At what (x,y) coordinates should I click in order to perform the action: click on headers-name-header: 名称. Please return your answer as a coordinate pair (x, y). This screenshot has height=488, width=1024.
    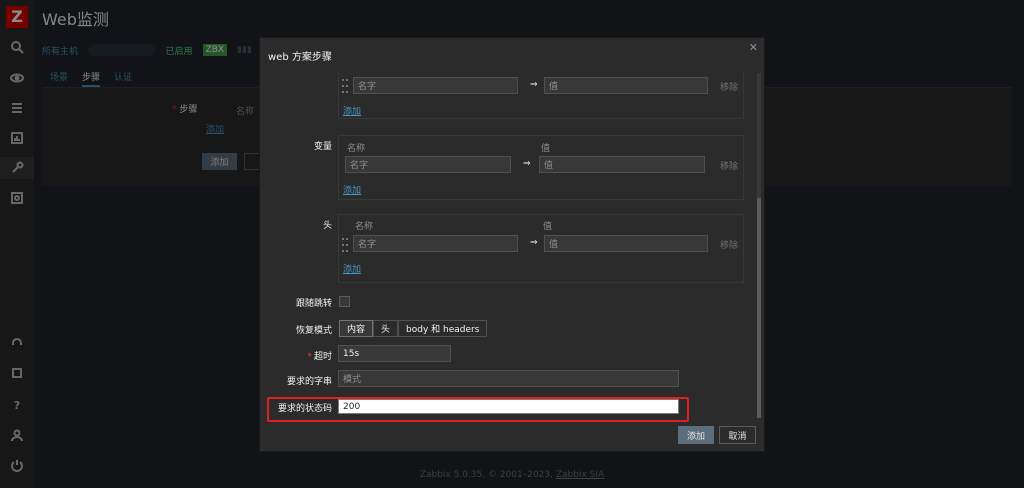
    Looking at the image, I should click on (364, 227).